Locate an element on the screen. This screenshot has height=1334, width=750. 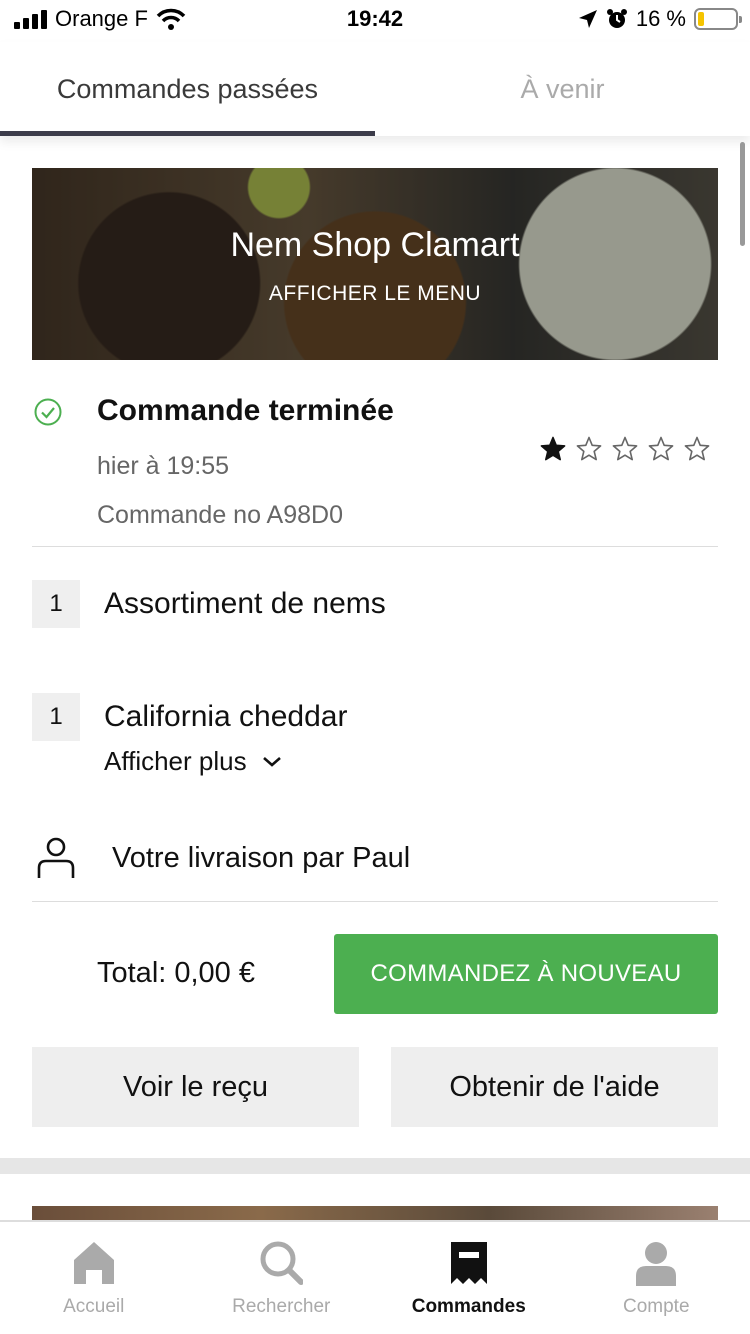
location-arrow-icon is located at coordinates (587, 19).